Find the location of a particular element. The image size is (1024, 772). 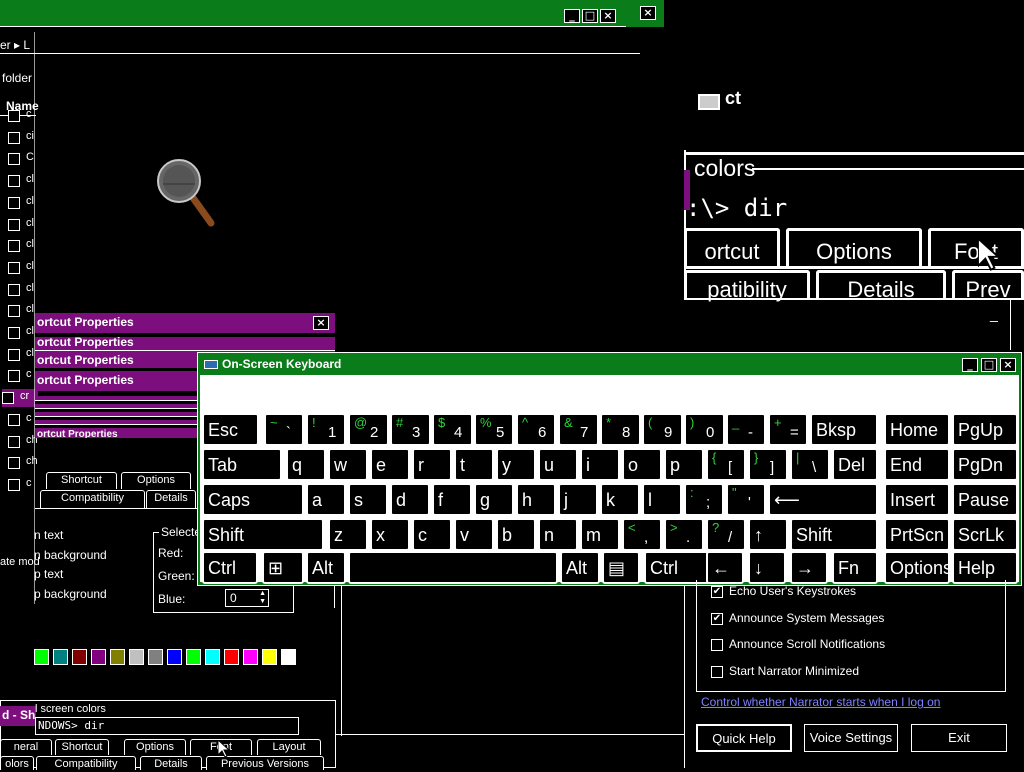

key-c: c is located at coordinates (432, 534).